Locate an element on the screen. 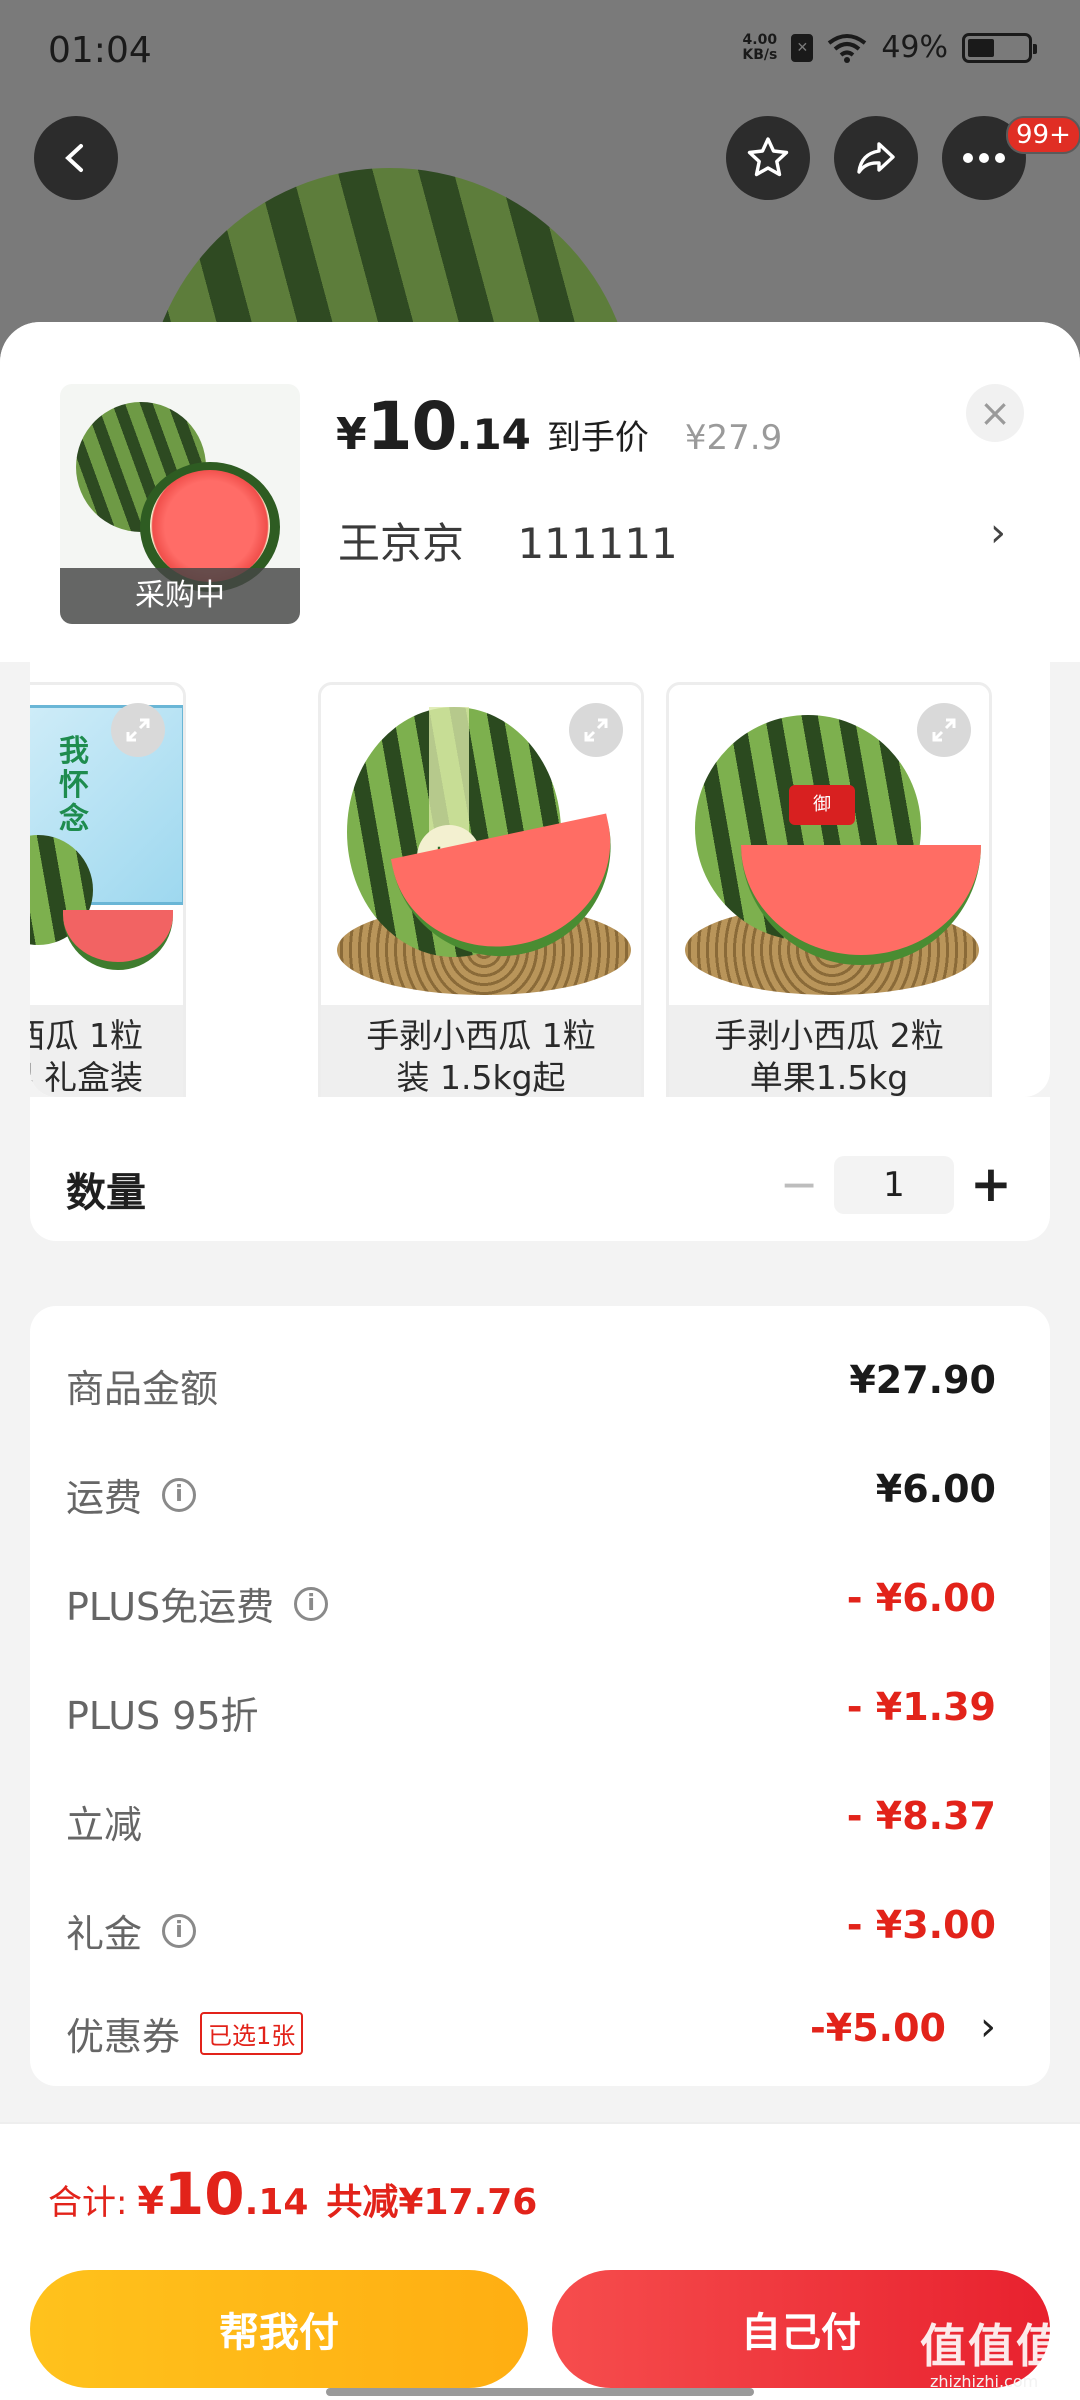  cost-row-plus-free-shipping: PLUS免运费 i - ¥6.00 is located at coordinates (531, 1598).